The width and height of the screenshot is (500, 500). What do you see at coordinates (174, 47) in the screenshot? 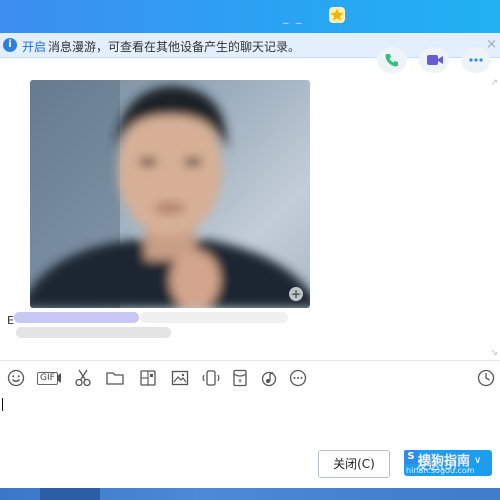
I see `notice-text: 消息漫游，可查看在其他设备产生的聊天记录。` at bounding box center [174, 47].